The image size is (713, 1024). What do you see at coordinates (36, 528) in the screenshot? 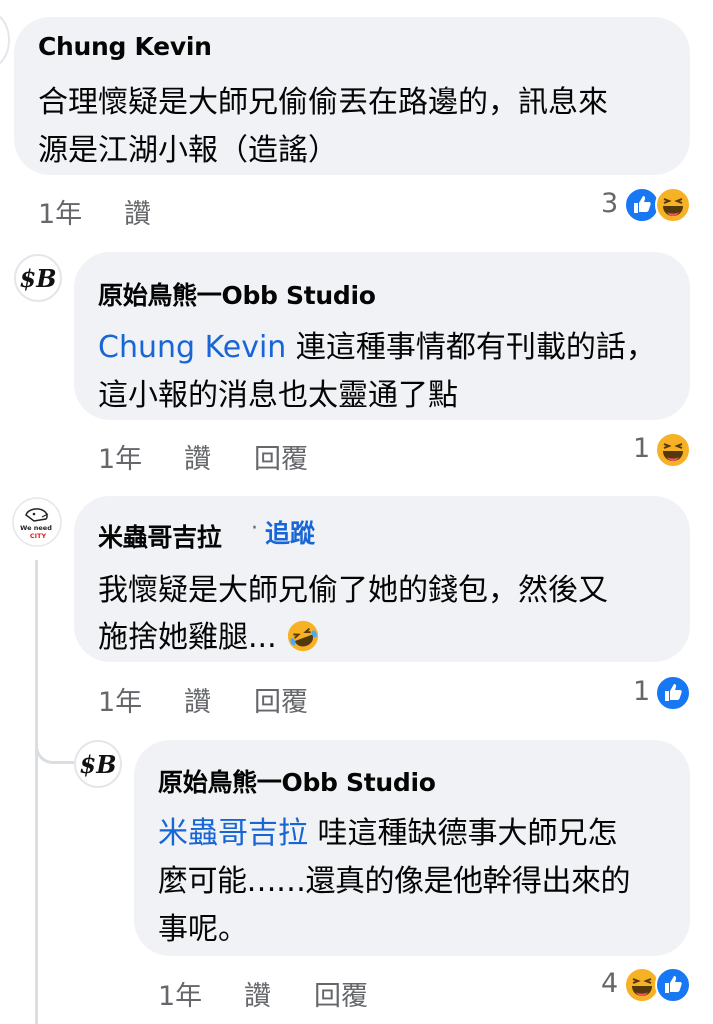
I see `avatar-badge-text: We need` at bounding box center [36, 528].